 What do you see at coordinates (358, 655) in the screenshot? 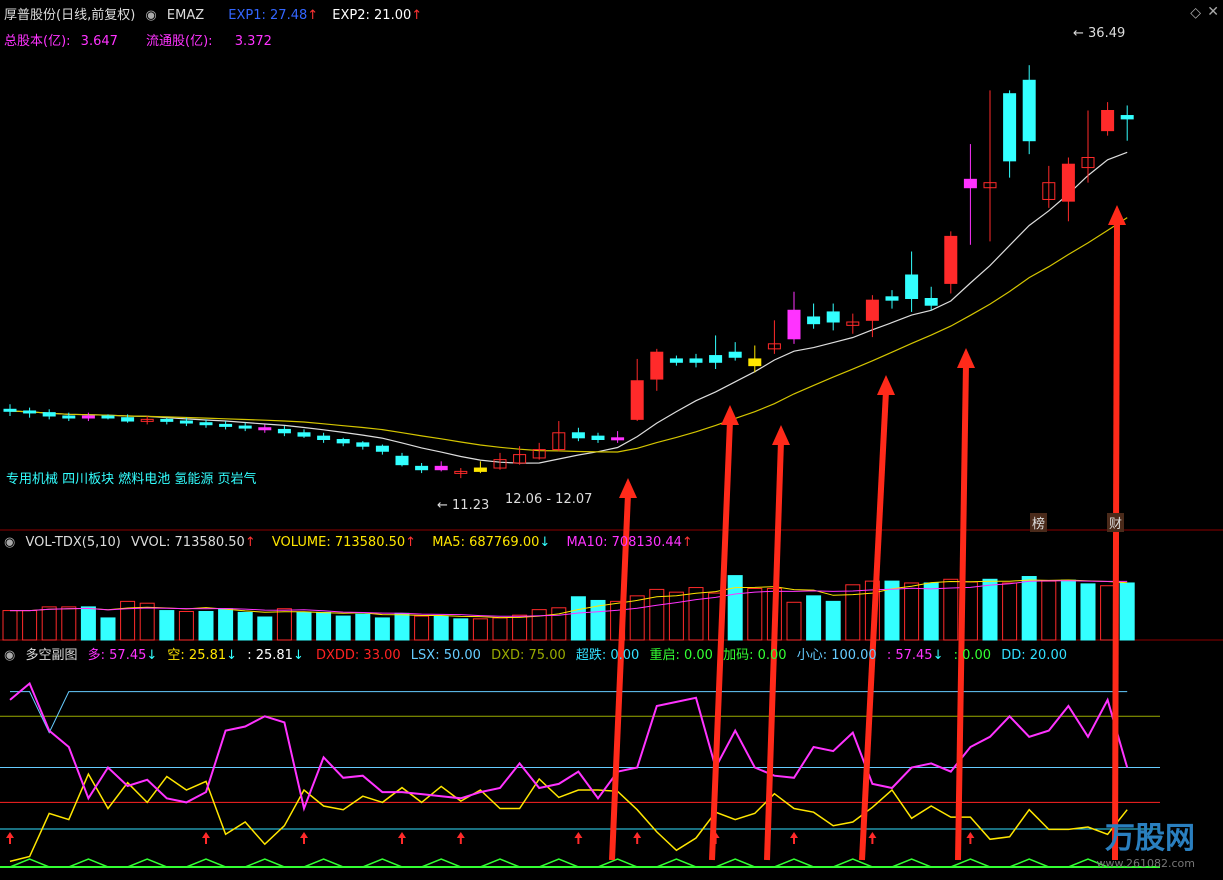
I see `dxdd-value: DXDD: 33.00` at bounding box center [358, 655].